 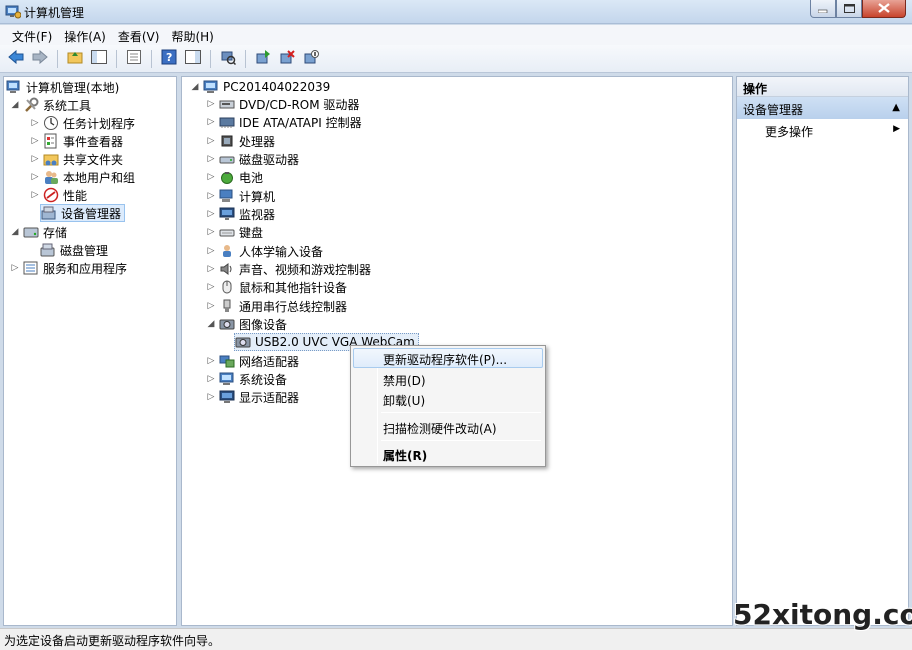 What do you see at coordinates (448, 399) in the screenshot?
I see `menu-uninstall: 卸载(U)` at bounding box center [448, 399].